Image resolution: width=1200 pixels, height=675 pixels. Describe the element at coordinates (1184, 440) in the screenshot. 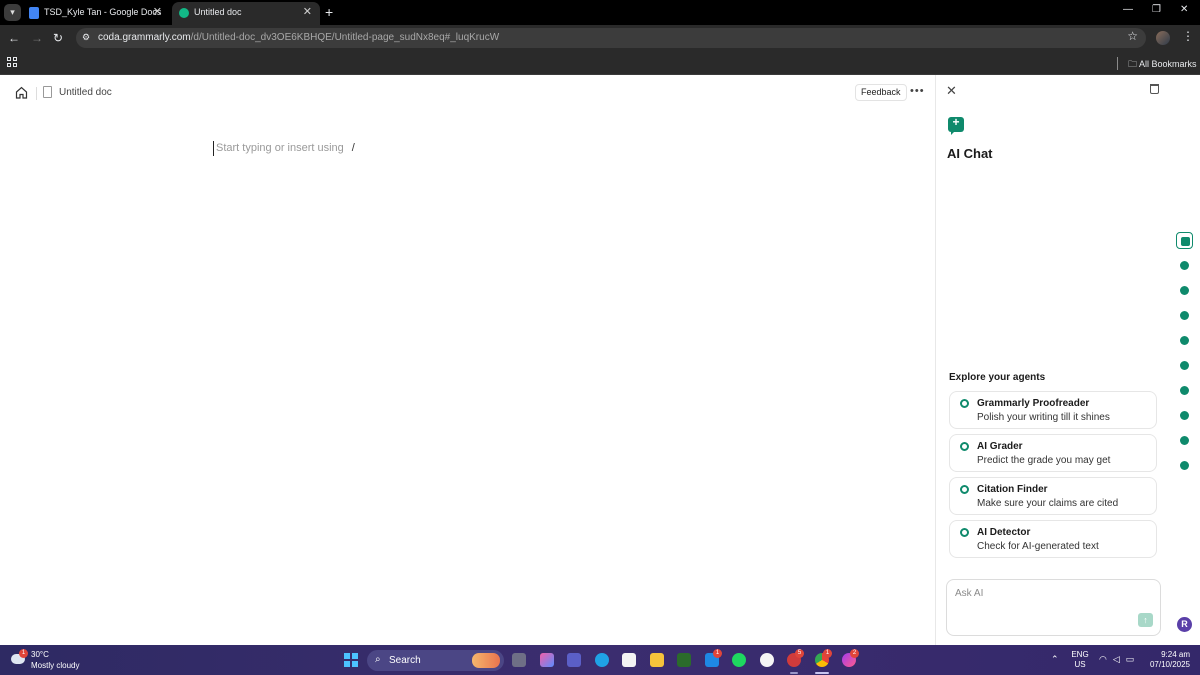

I see `check-icon` at that location.